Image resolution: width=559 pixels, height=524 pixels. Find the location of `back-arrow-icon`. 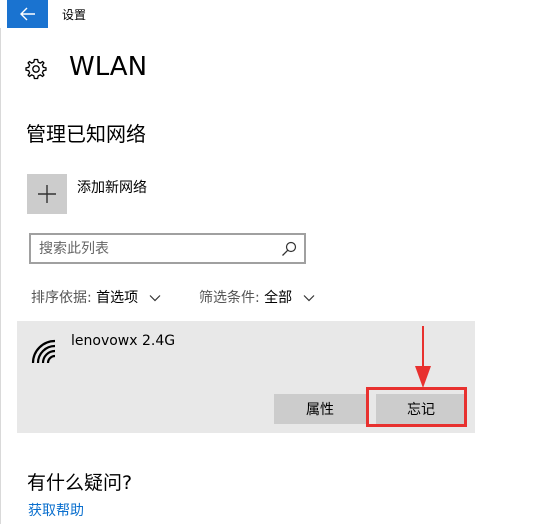

back-arrow-icon is located at coordinates (27, 14).